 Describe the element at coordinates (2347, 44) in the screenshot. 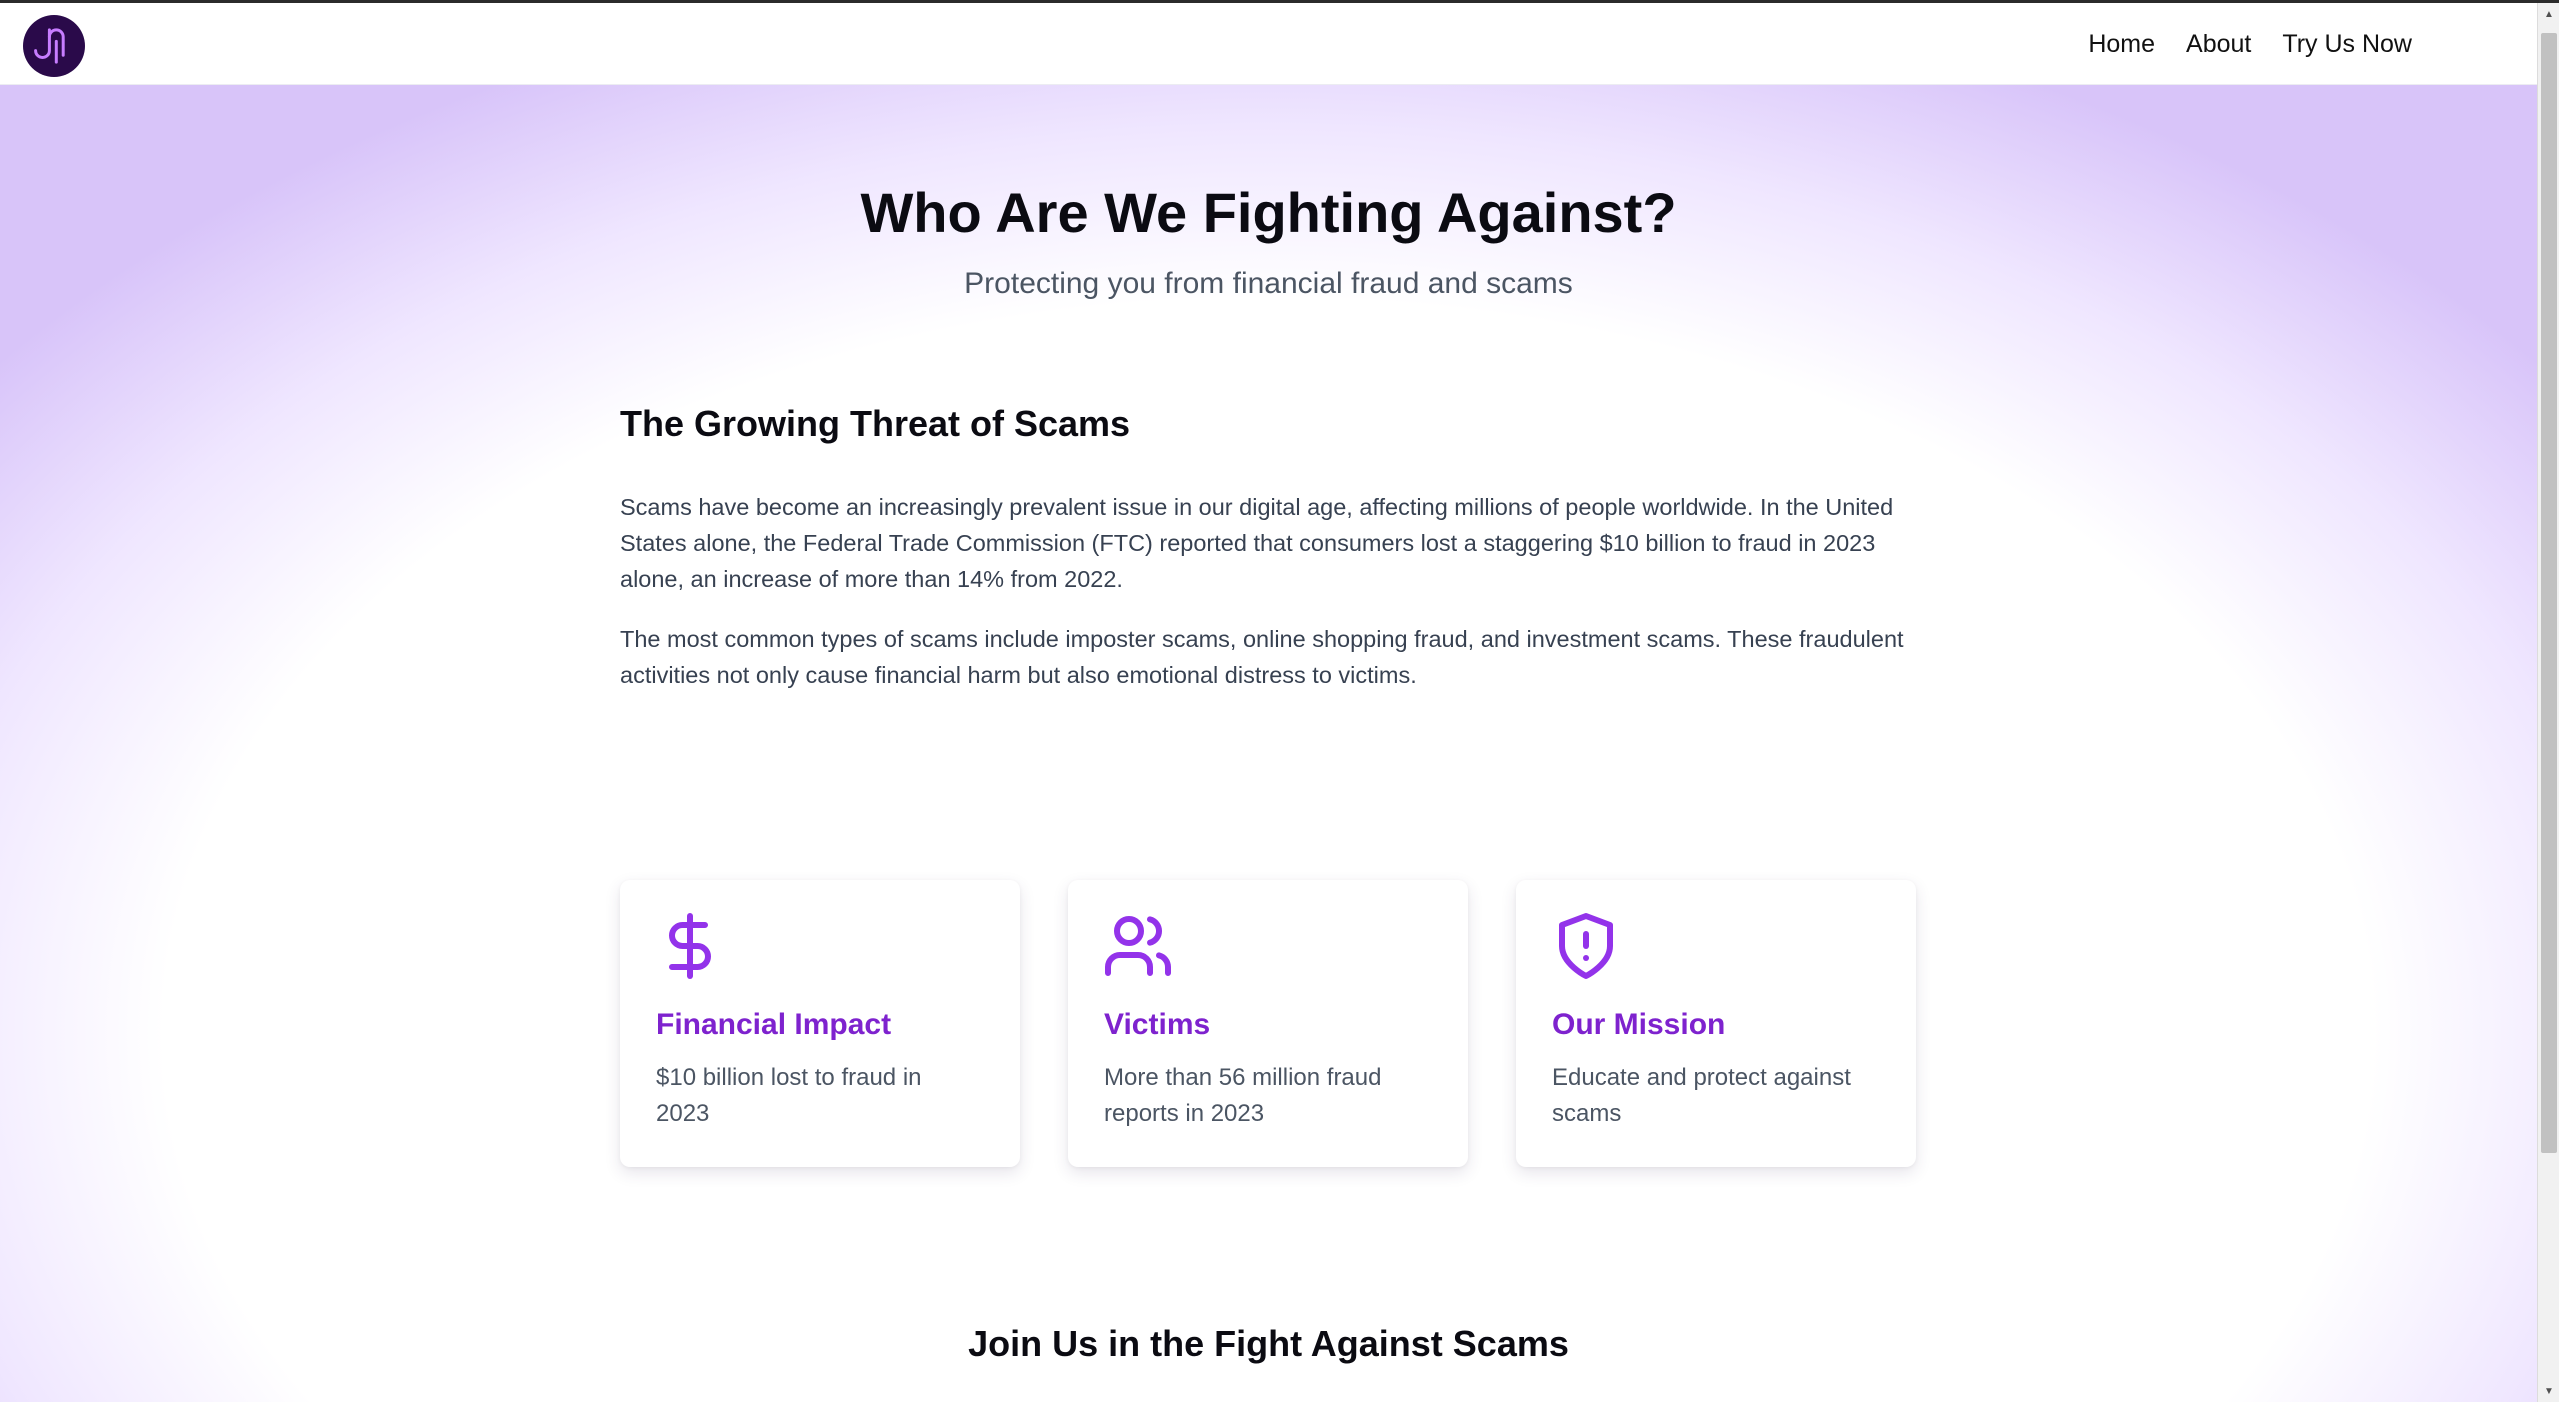

I see `nav-link-try-us-now: Try Us Now` at that location.